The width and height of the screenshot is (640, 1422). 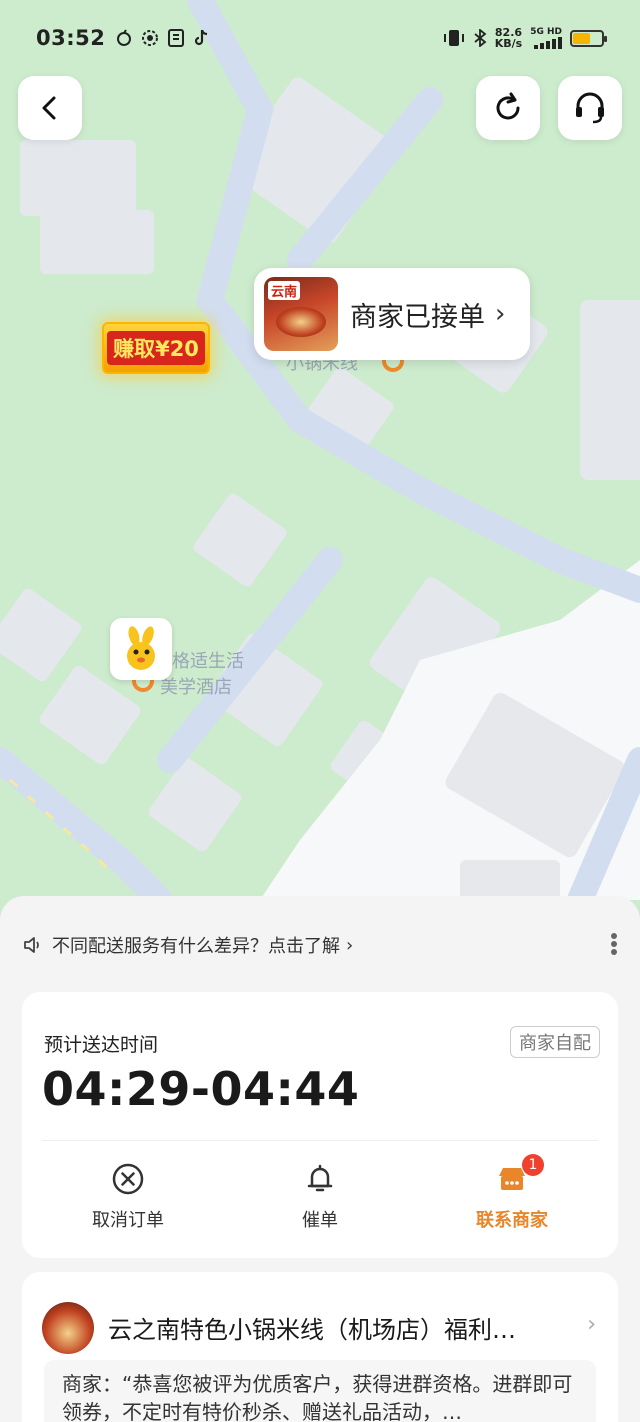 What do you see at coordinates (525, 38) in the screenshot?
I see `status-right: 82.6 KB/s 5G HD` at bounding box center [525, 38].